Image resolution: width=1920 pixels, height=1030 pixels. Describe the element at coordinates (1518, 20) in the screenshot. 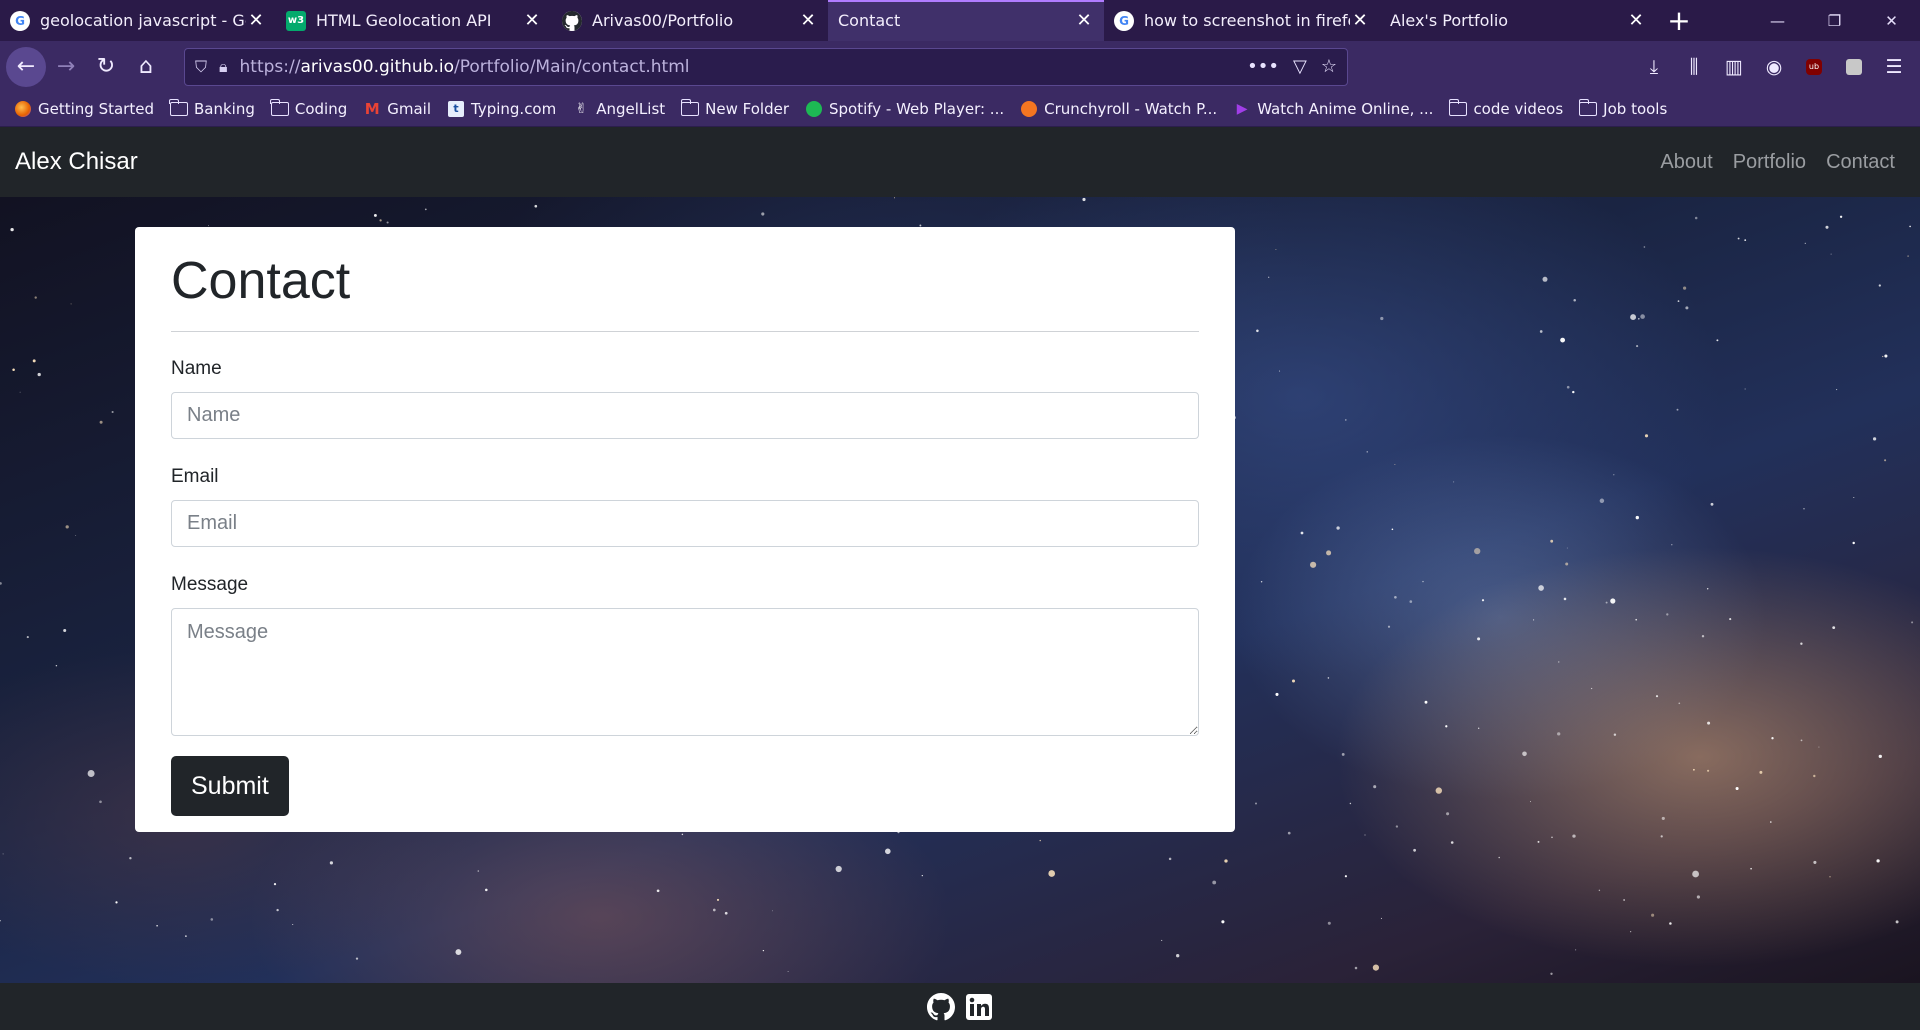

I see `browser-tab-5: Alex's Portfolio ✕` at that location.